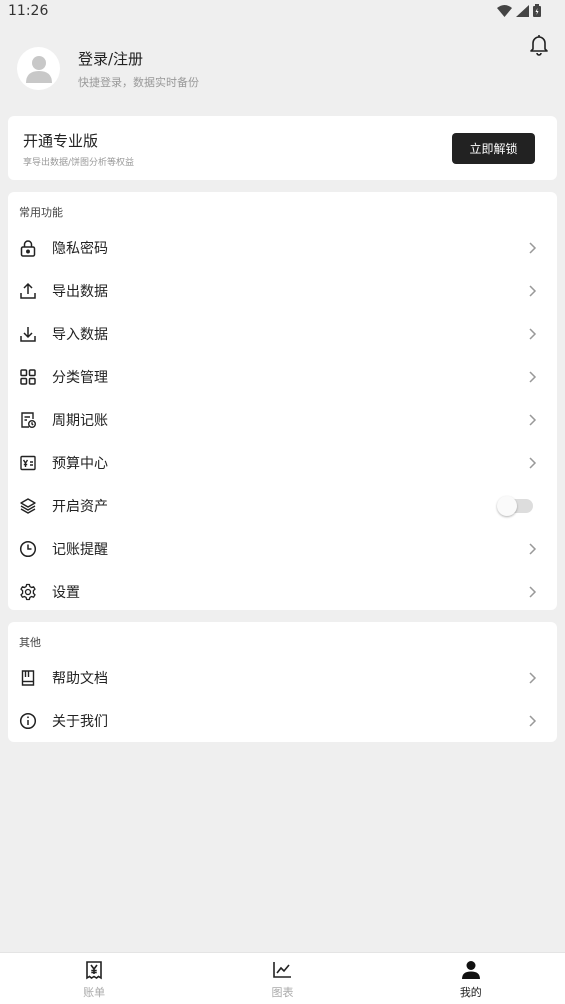  I want to click on menu-item-import-data: 导入数据, so click(282, 333).